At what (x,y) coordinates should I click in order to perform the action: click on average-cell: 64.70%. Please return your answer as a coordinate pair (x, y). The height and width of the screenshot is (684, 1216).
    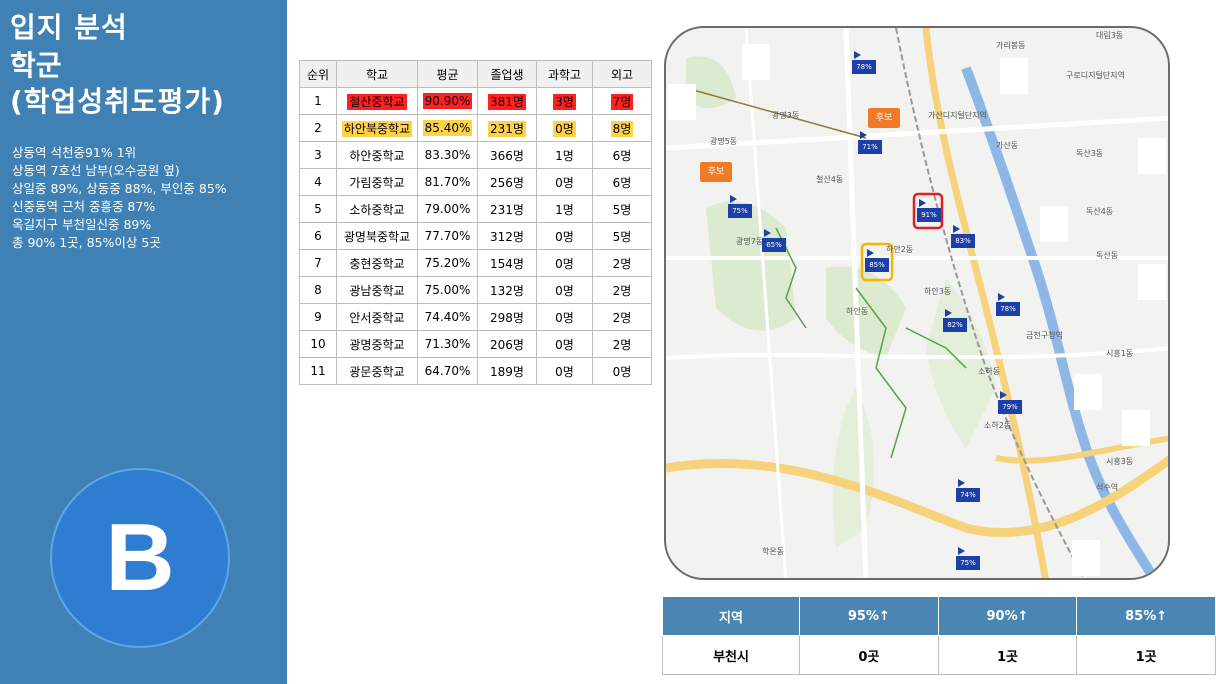
    Looking at the image, I should click on (447, 371).